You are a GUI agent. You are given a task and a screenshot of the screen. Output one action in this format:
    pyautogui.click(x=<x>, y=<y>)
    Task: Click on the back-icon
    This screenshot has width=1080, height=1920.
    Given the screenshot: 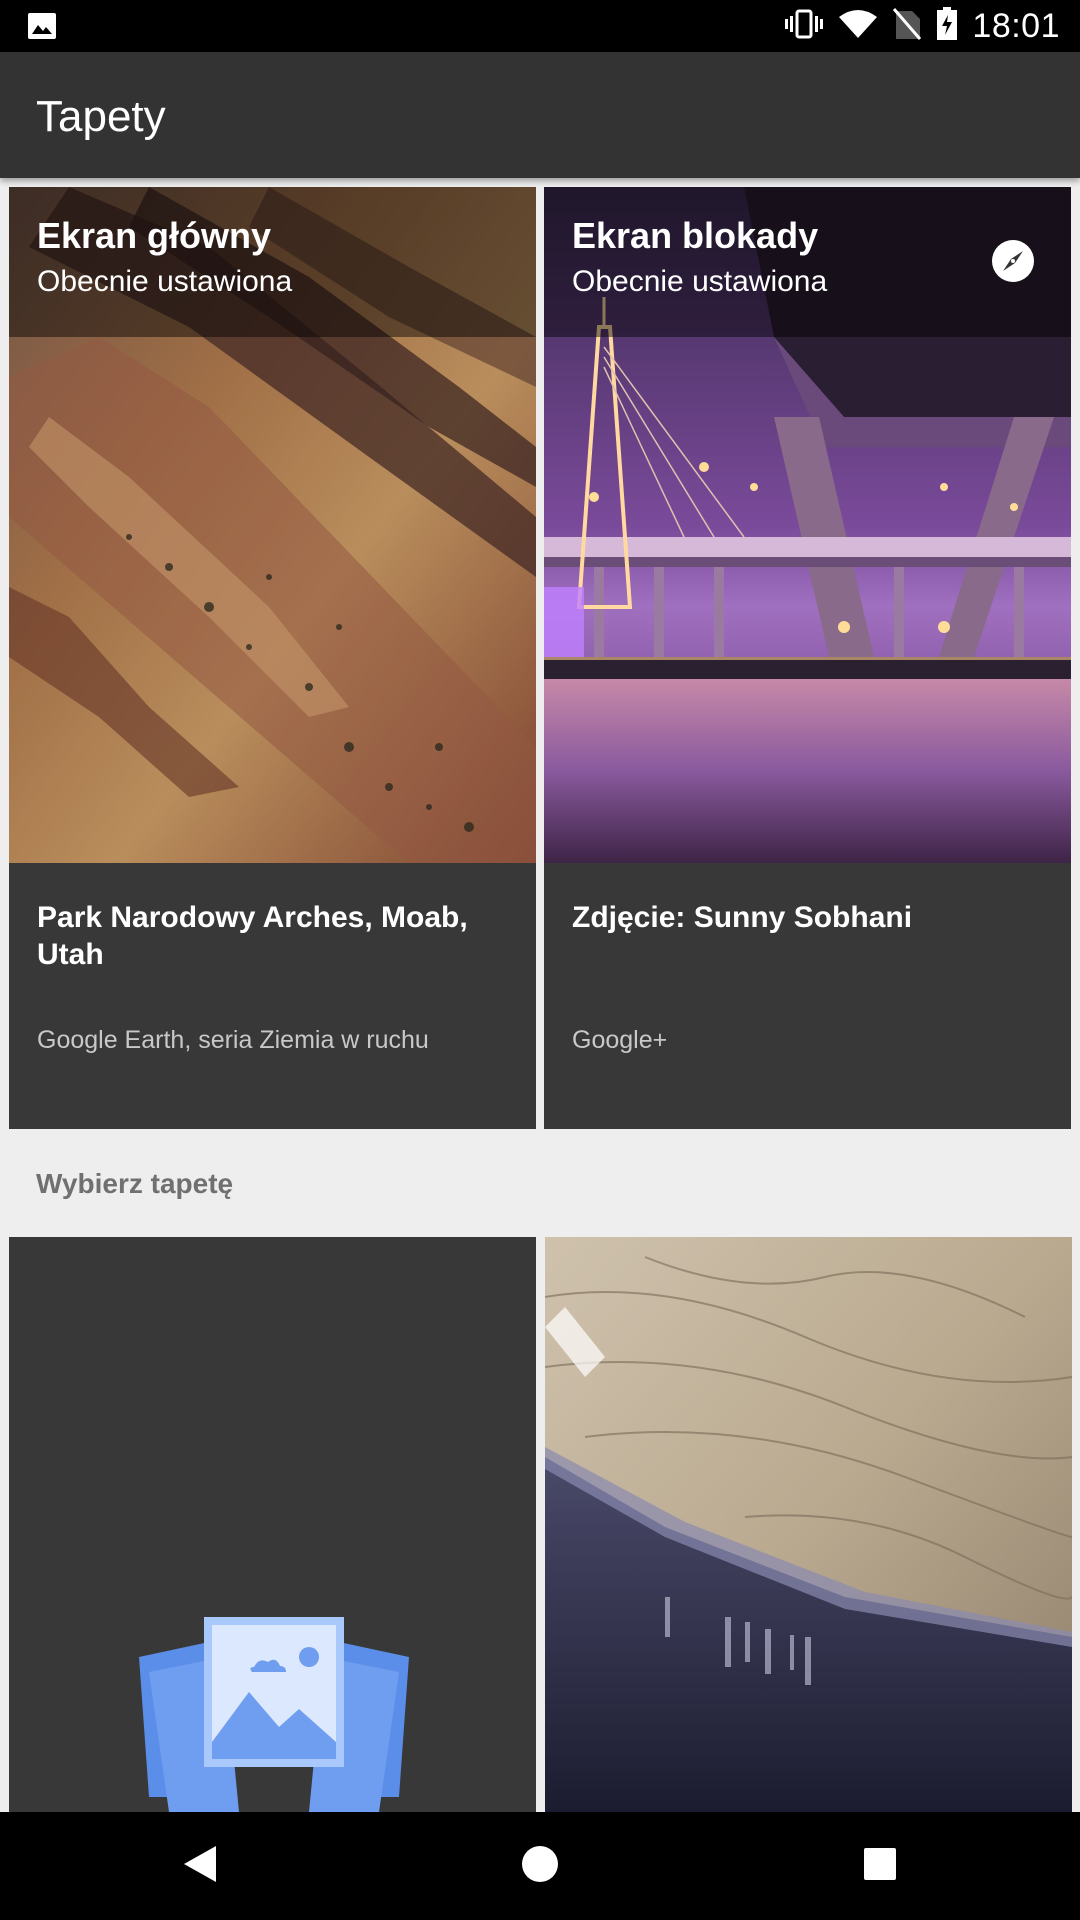 What is the action you would take?
    pyautogui.click(x=200, y=1866)
    